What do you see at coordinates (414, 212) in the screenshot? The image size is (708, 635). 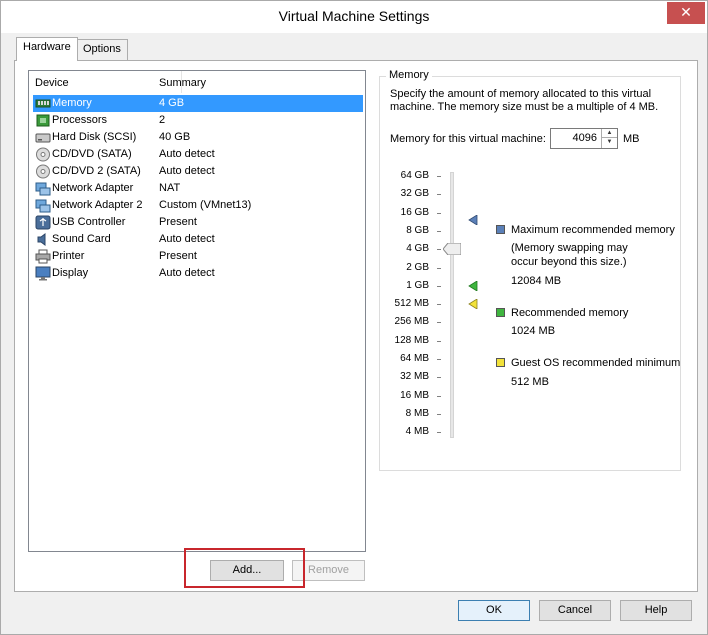 I see `scale-label: 16 GB` at bounding box center [414, 212].